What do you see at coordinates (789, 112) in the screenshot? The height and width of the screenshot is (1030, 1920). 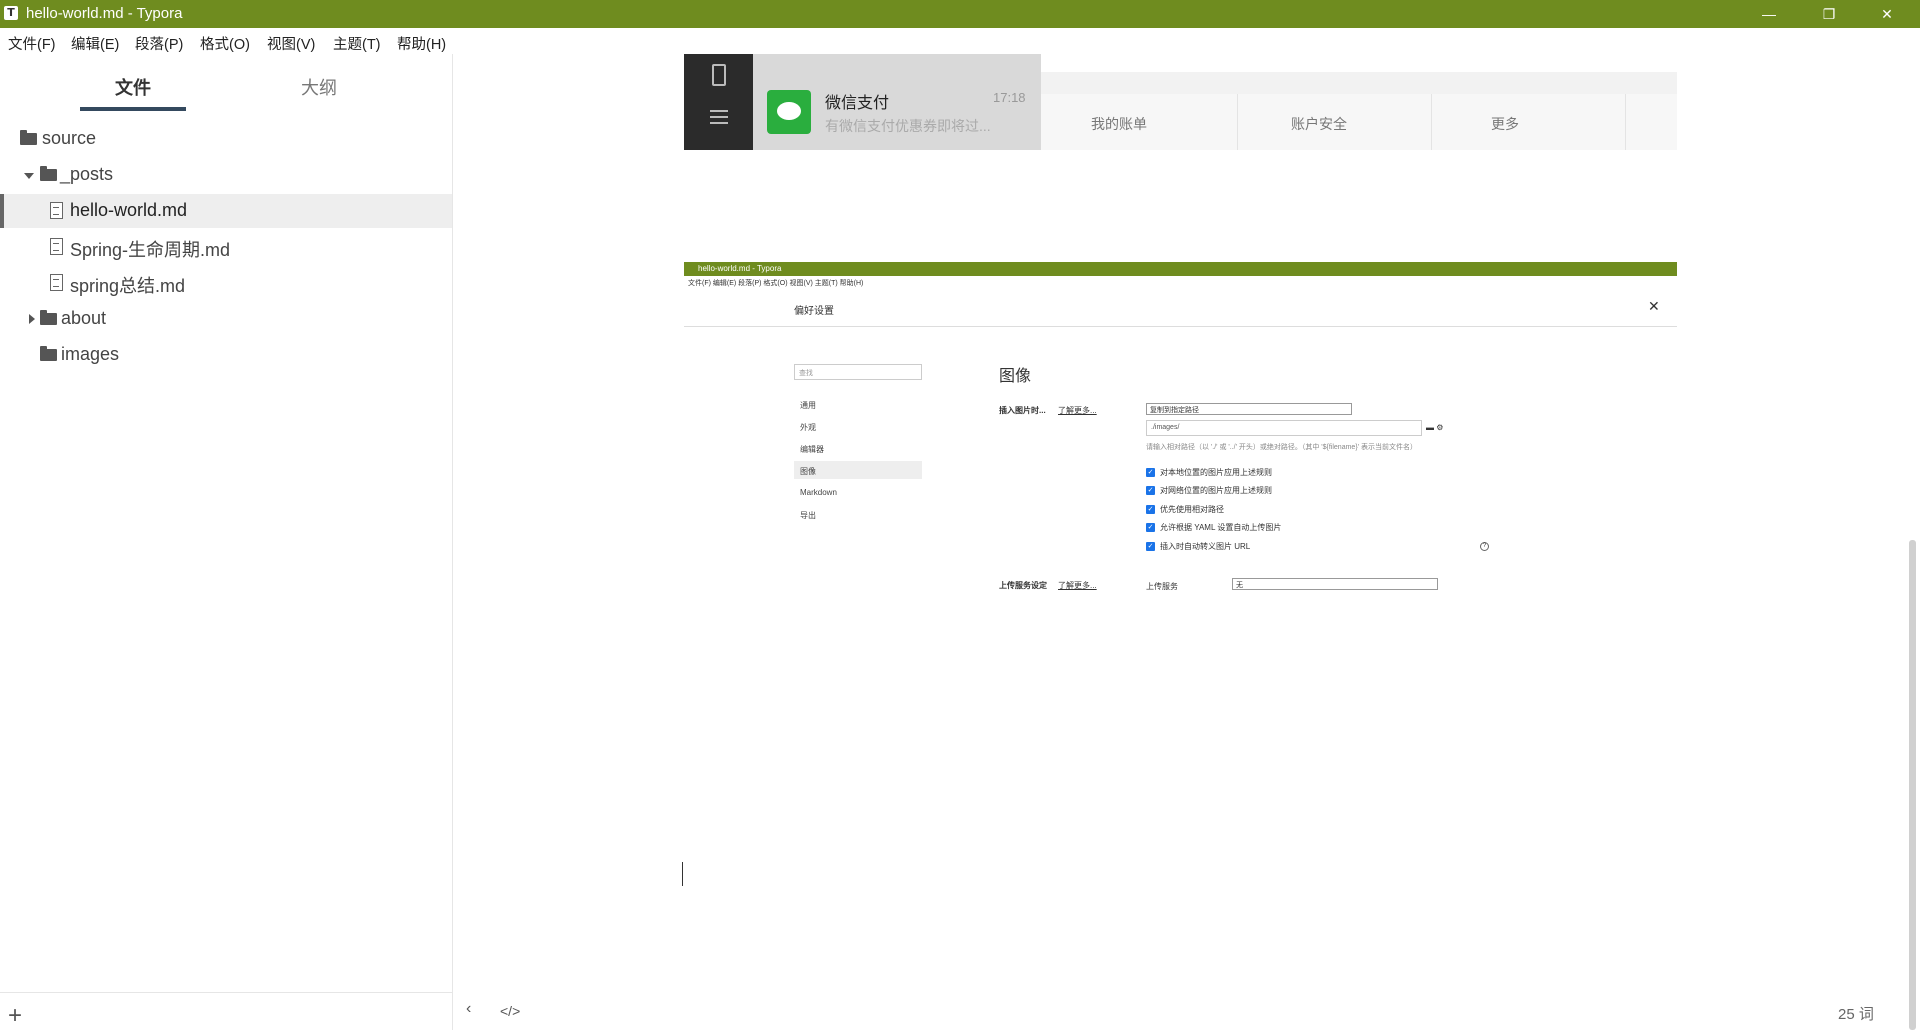 I see `wechat-pay-icon` at bounding box center [789, 112].